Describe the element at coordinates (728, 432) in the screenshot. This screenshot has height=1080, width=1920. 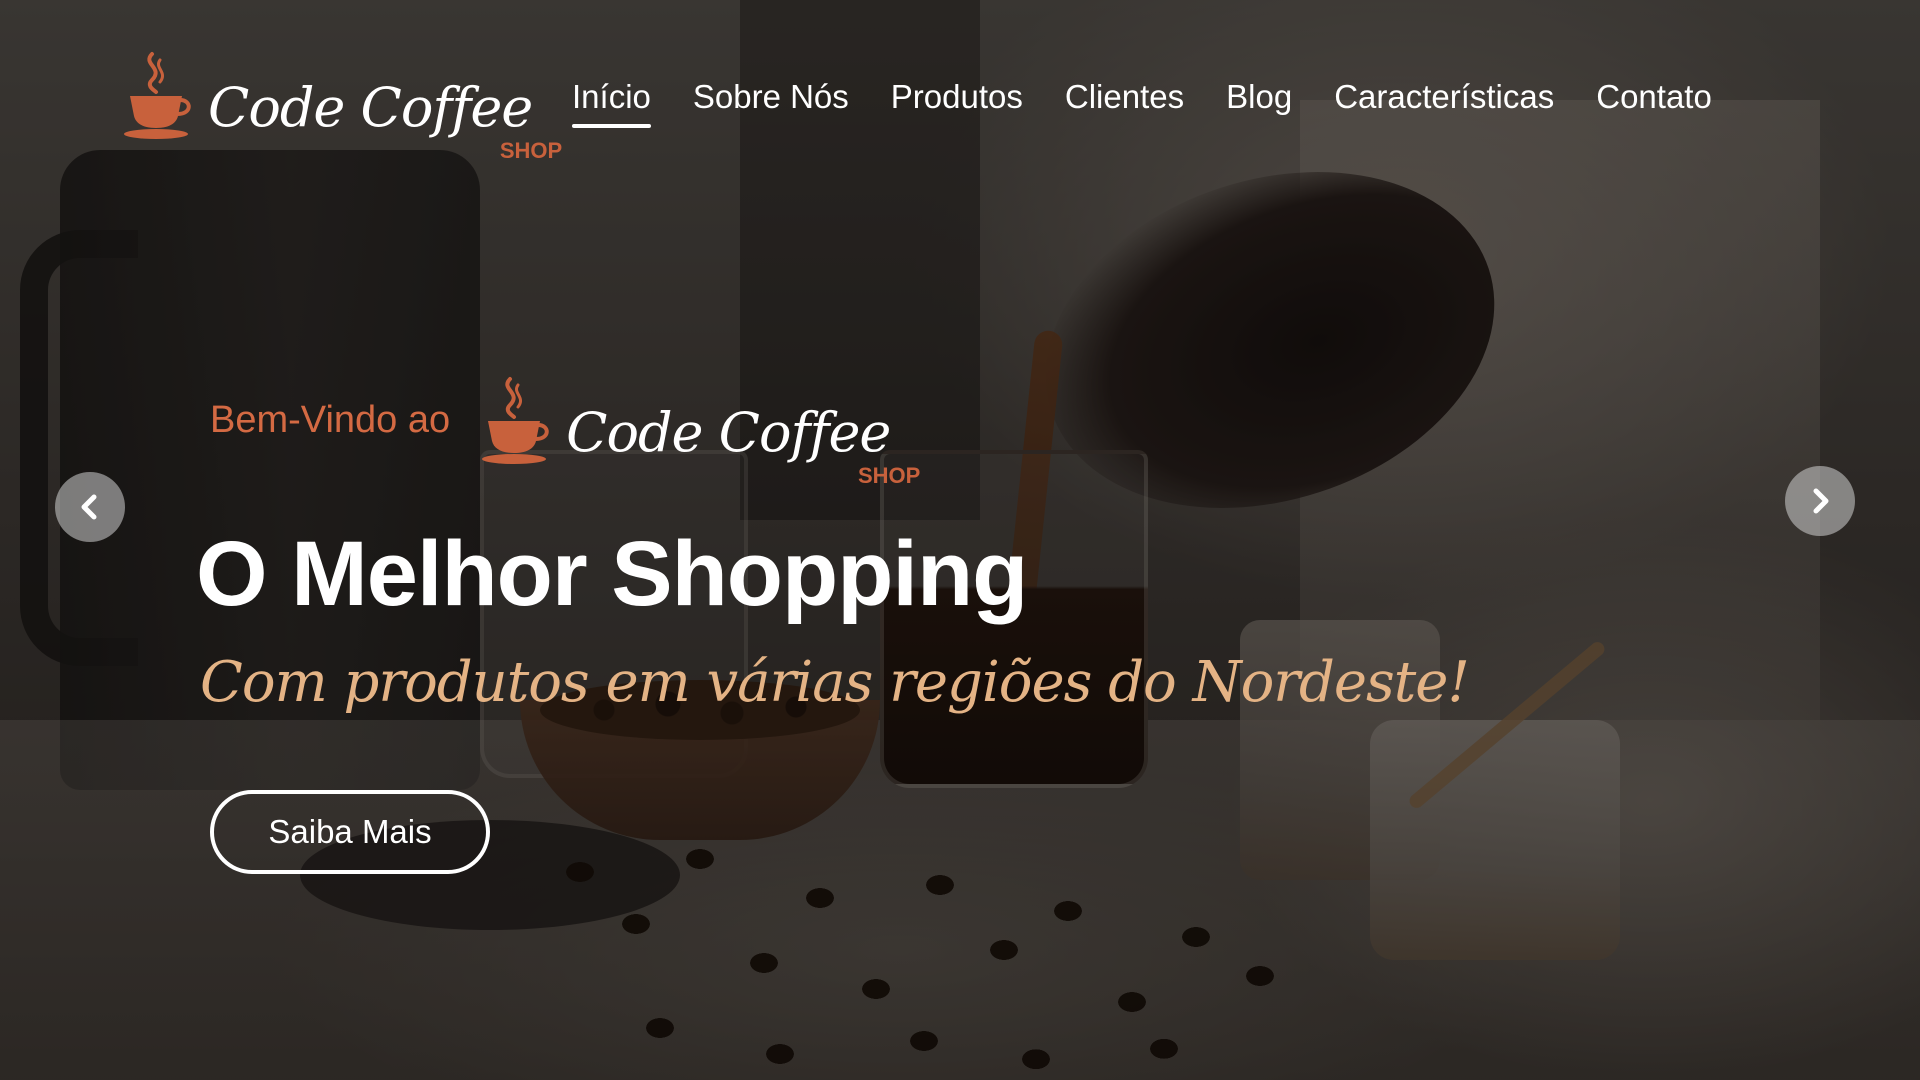
I see `inline-logo-script-text: Code Coffee` at that location.